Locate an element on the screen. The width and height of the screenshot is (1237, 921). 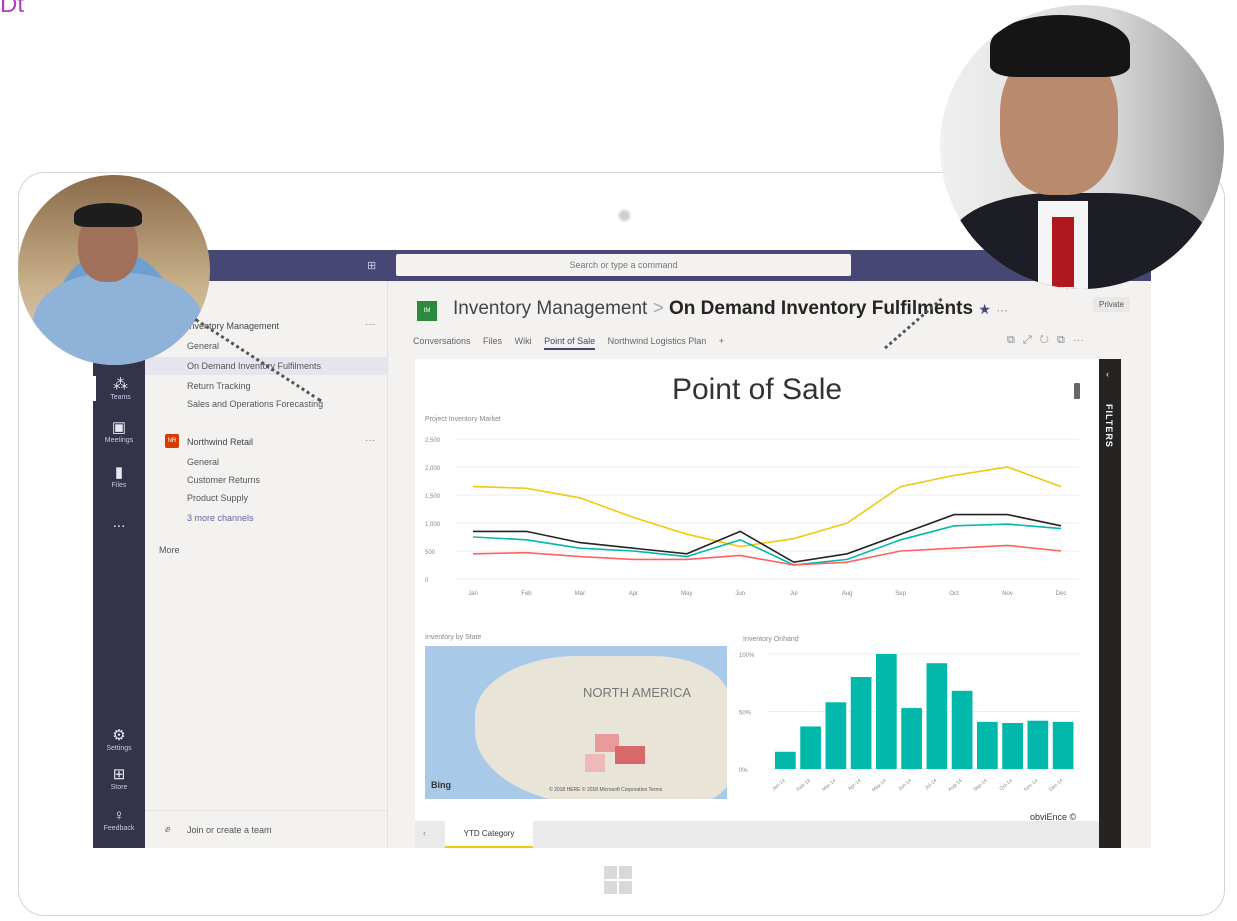
x-tick-label: Apr-14 is located at coordinates (855, 785).